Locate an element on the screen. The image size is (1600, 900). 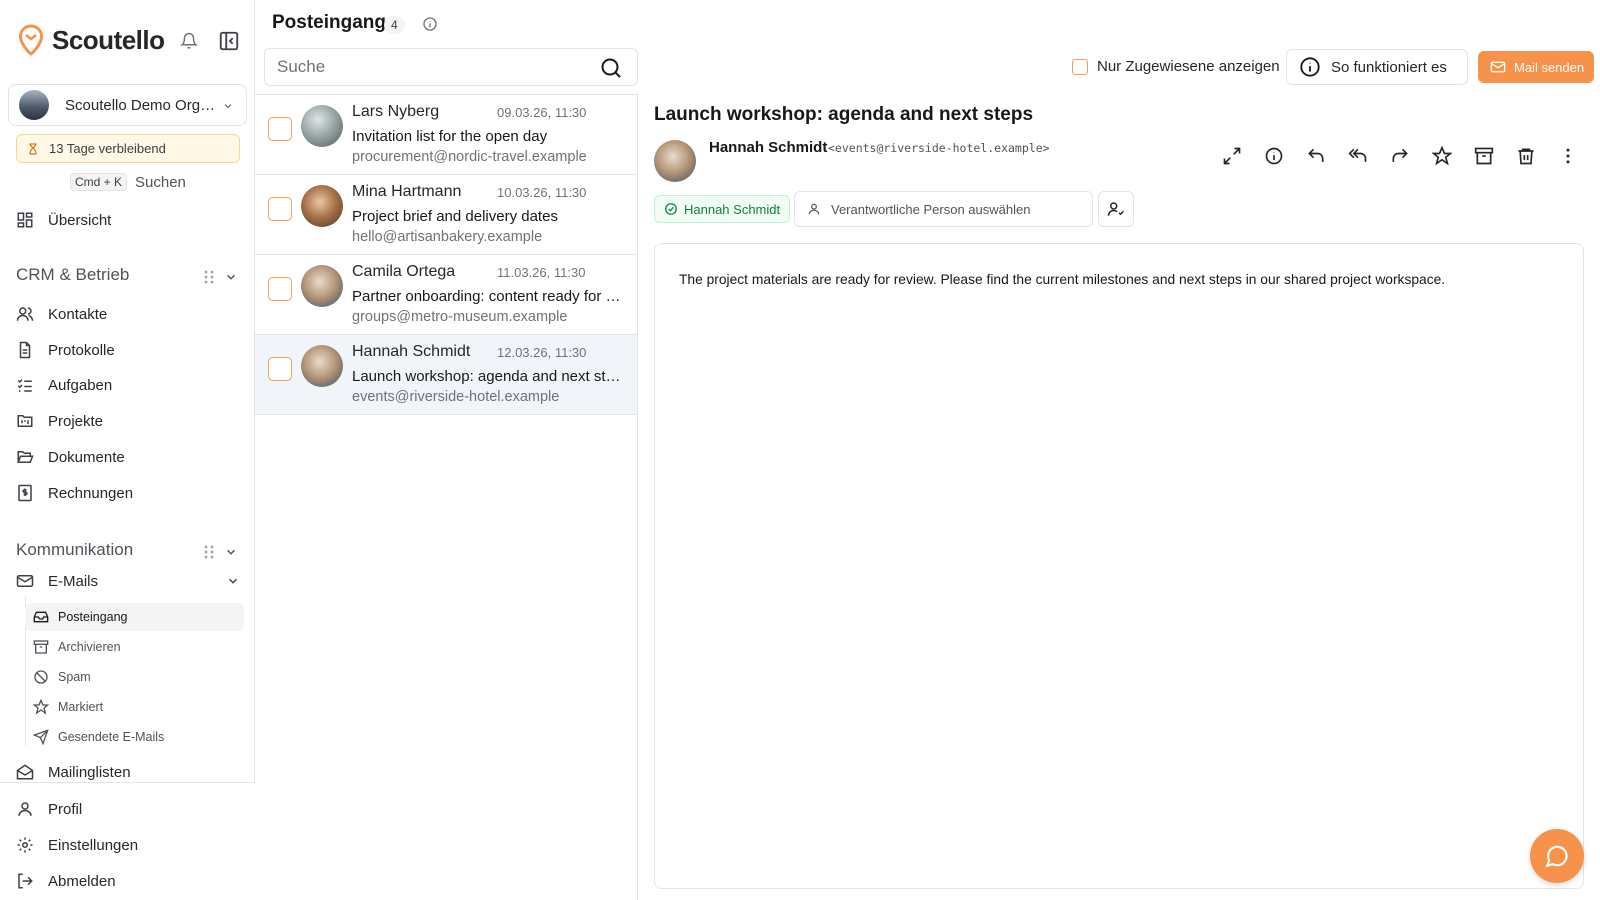
assign-user-button is located at coordinates (1116, 209).